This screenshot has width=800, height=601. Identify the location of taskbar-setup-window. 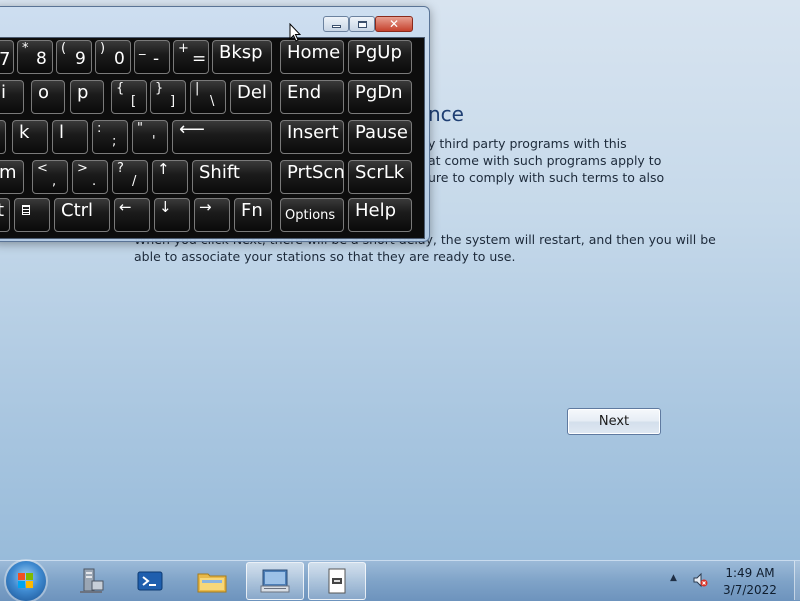
(337, 581).